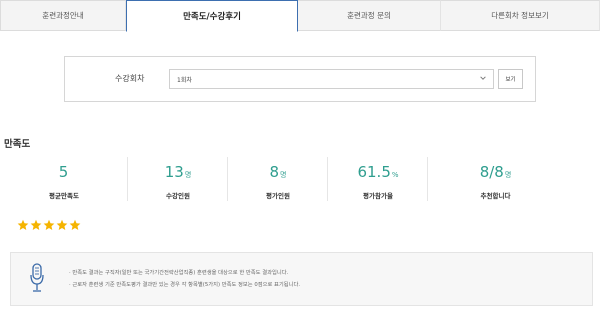 The height and width of the screenshot is (312, 600). Describe the element at coordinates (278, 172) in the screenshot. I see `stat-value: 8명` at that location.